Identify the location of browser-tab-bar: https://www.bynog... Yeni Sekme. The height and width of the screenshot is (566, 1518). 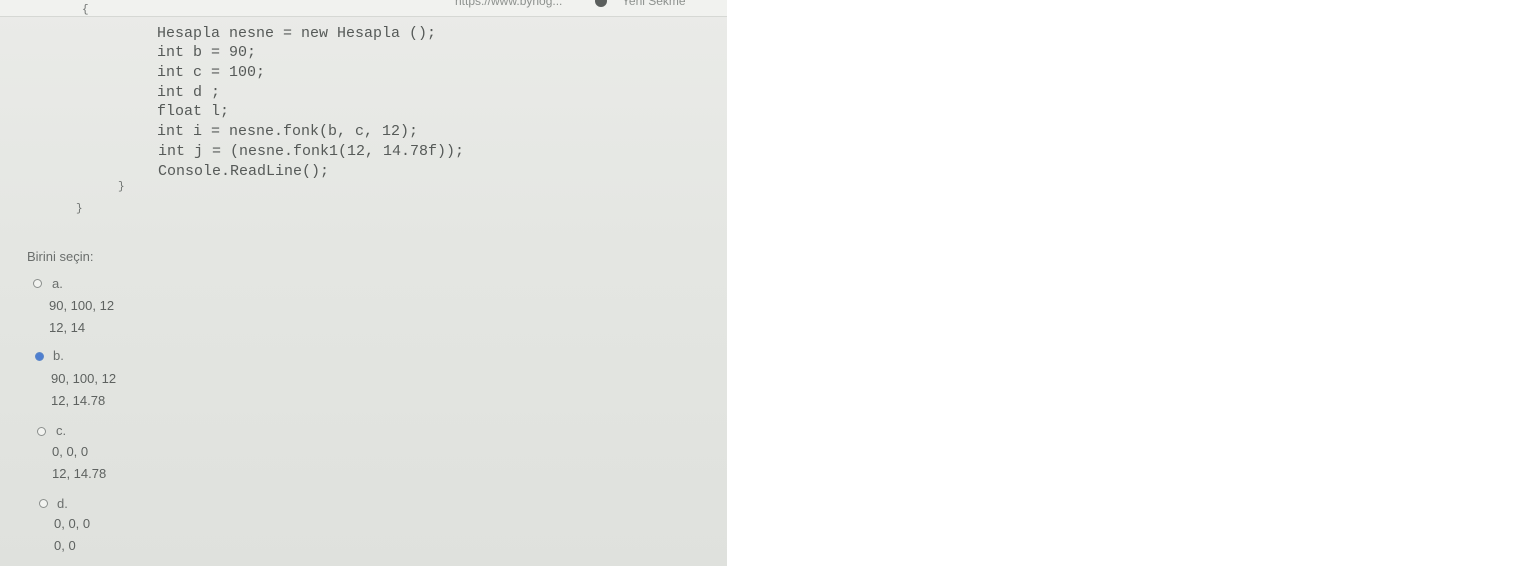
(363, 8).